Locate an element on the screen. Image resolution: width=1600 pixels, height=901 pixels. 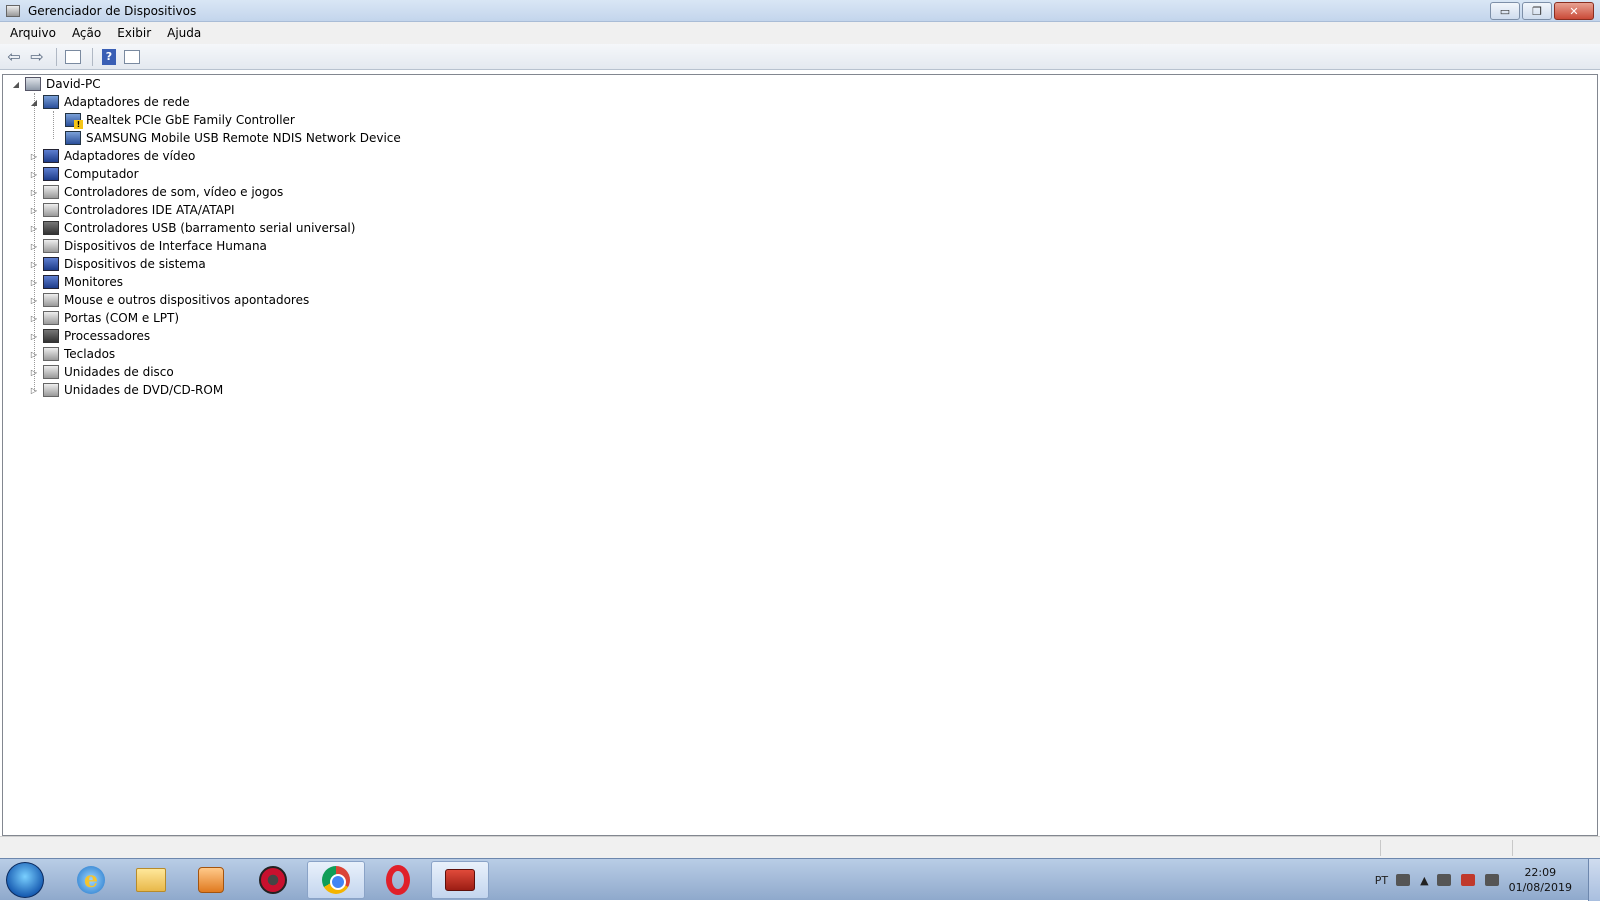
tree-category-teclados: ▷ Teclados is located at coordinates (72, 354).